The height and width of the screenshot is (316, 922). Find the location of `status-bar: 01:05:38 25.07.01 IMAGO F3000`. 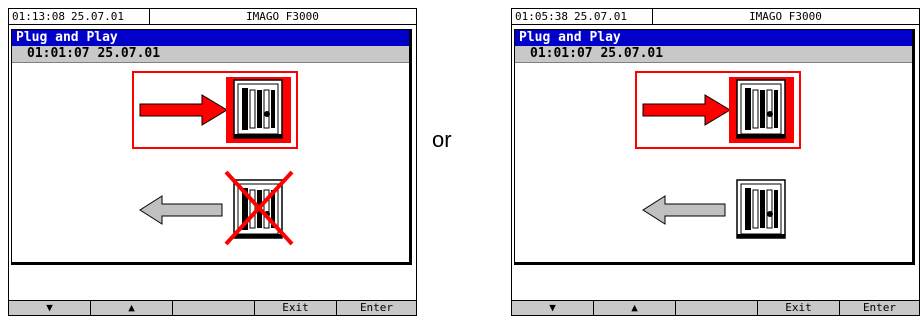

status-bar: 01:05:38 25.07.01 IMAGO F3000 is located at coordinates (715, 17).